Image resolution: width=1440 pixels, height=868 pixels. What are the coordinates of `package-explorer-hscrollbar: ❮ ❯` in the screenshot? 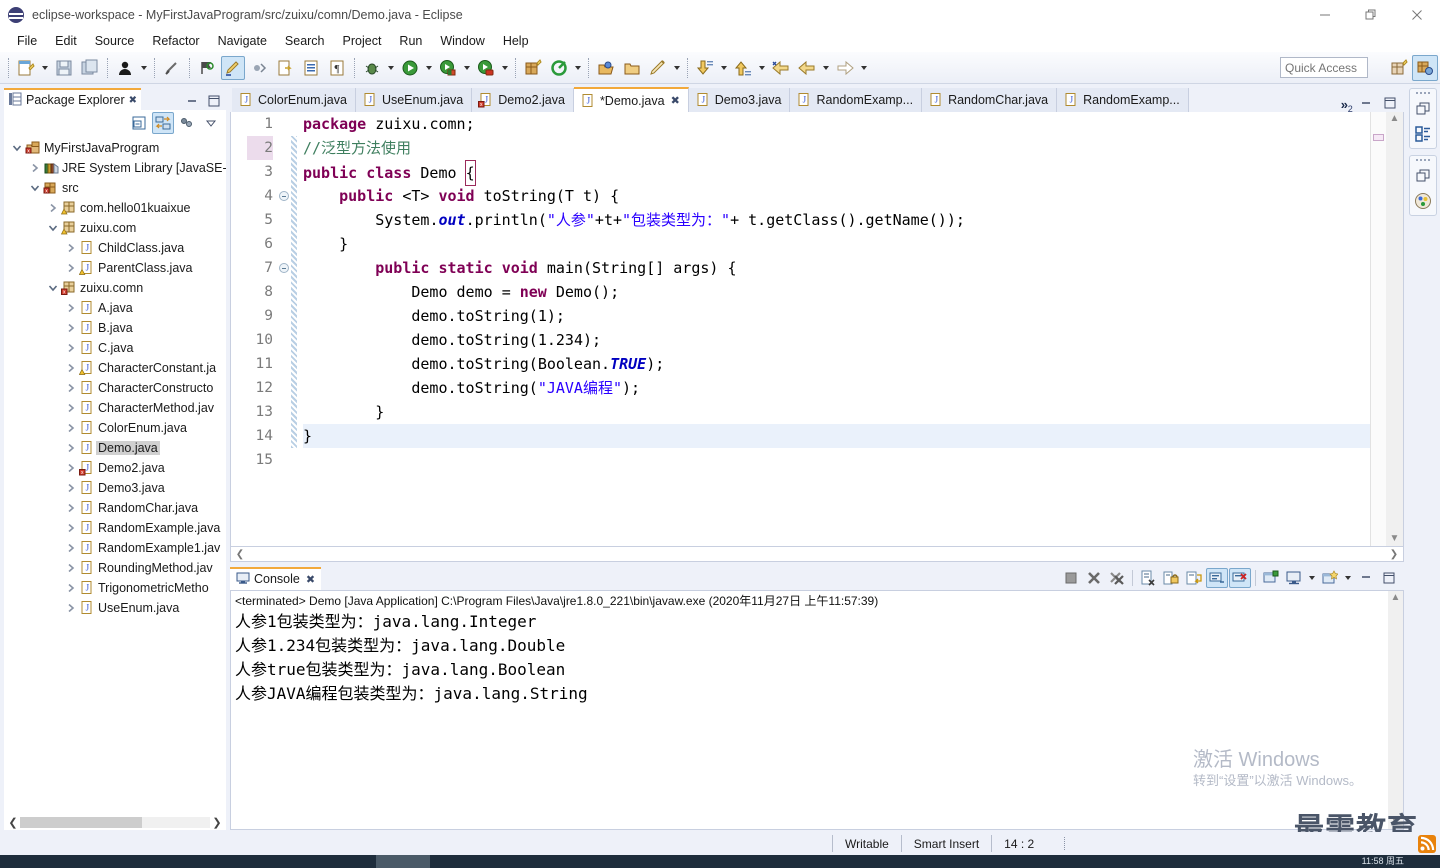 It's located at (115, 822).